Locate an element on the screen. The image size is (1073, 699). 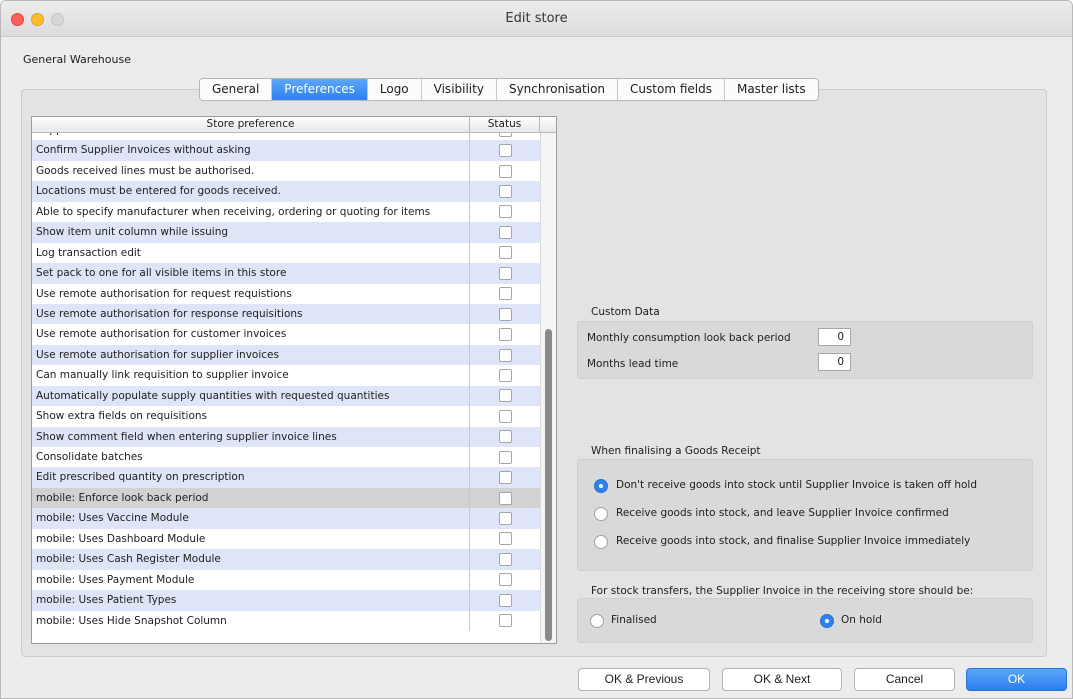
preference-label: mobile: Uses Payment Module is located at coordinates (251, 580).